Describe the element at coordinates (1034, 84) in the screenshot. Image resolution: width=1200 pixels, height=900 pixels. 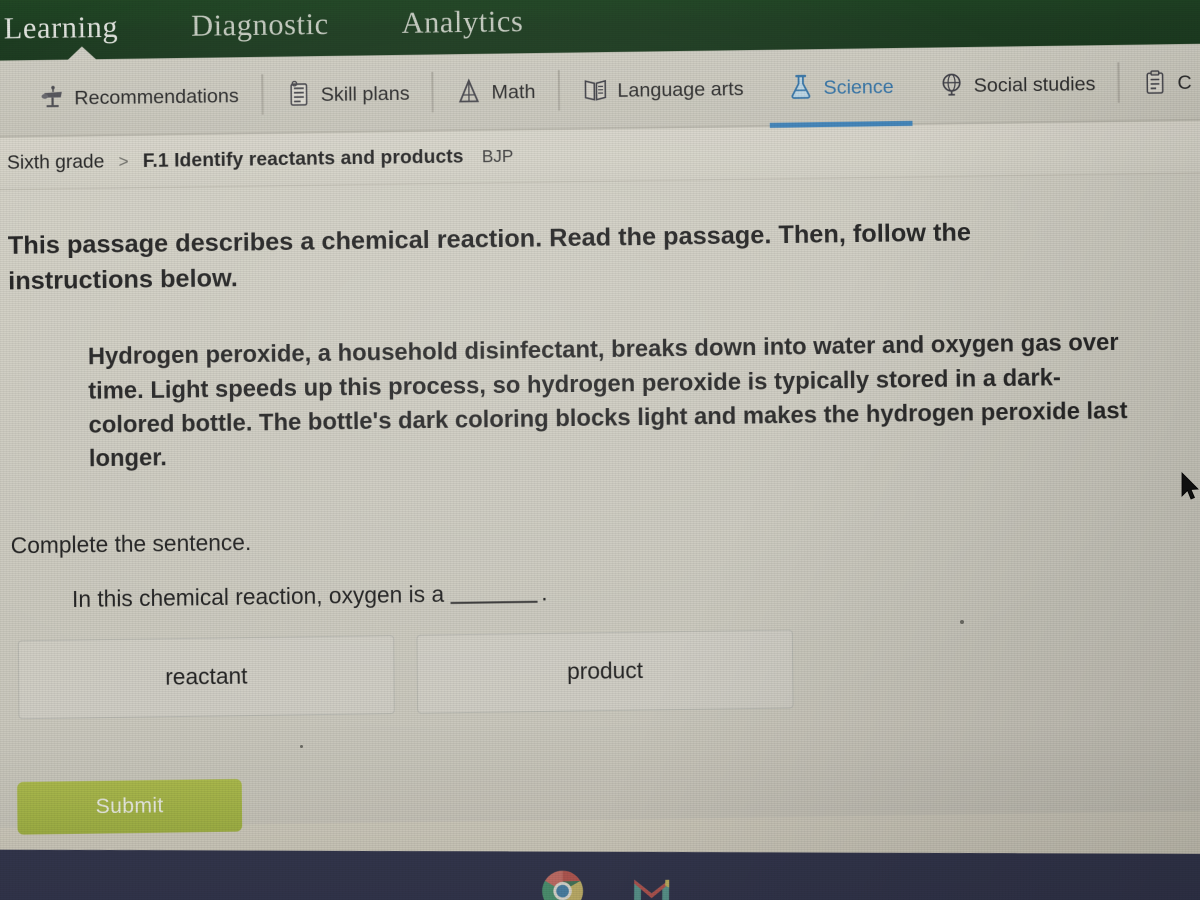
I see `nav-item-label: Social studies` at that location.